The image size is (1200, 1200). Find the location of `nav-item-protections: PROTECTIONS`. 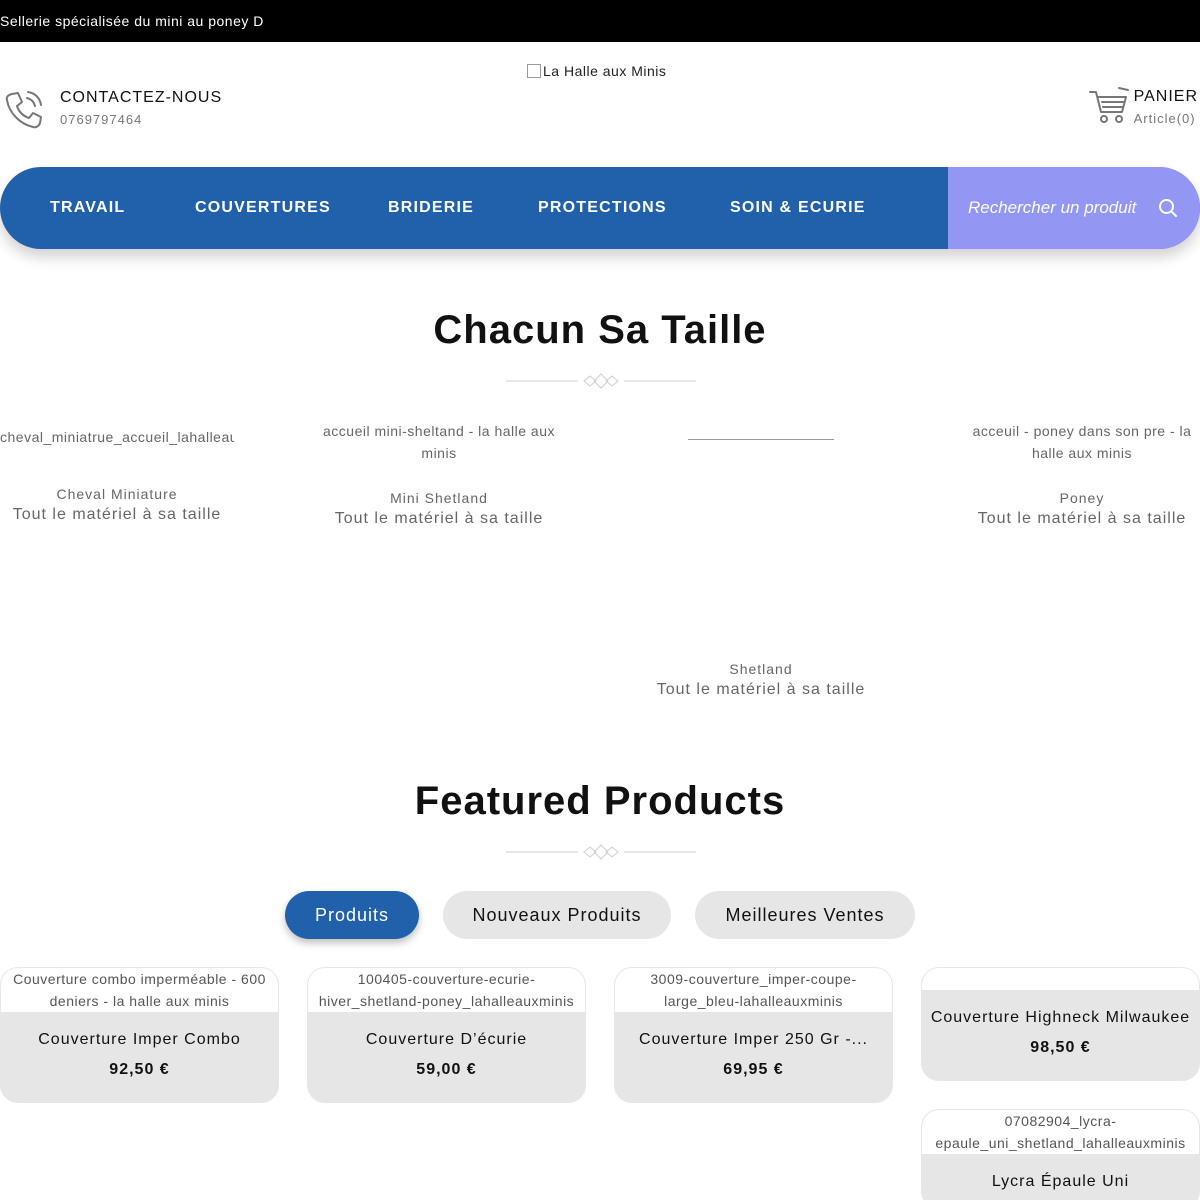

nav-item-protections: PROTECTIONS is located at coordinates (602, 208).